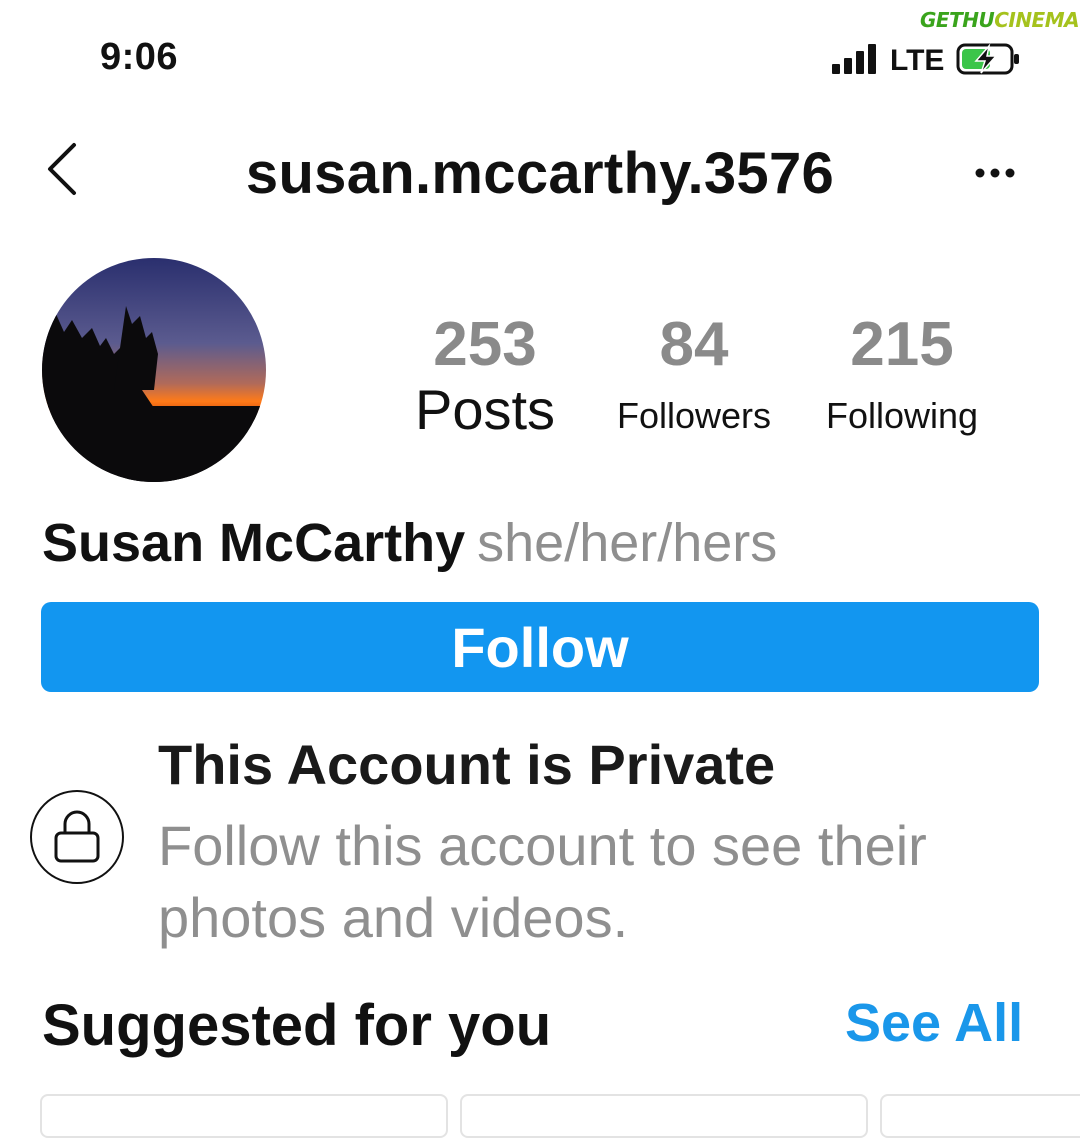  I want to click on status-time: 9:06, so click(139, 57).